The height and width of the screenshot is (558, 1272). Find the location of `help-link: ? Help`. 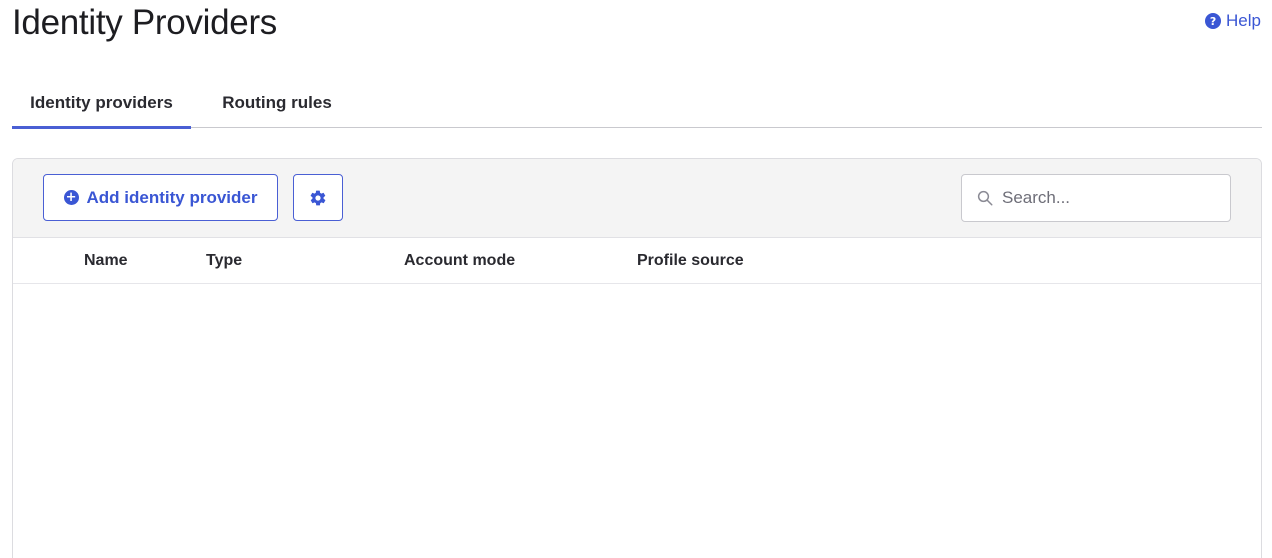

help-link: ? Help is located at coordinates (1233, 21).